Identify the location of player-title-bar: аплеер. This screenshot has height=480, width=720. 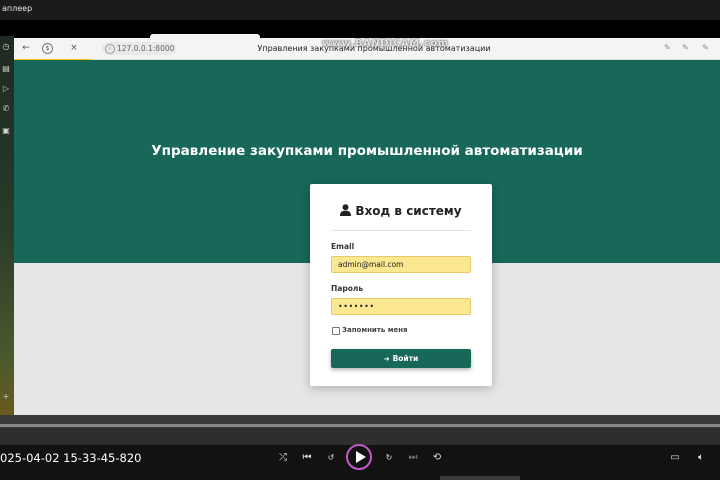
(360, 10).